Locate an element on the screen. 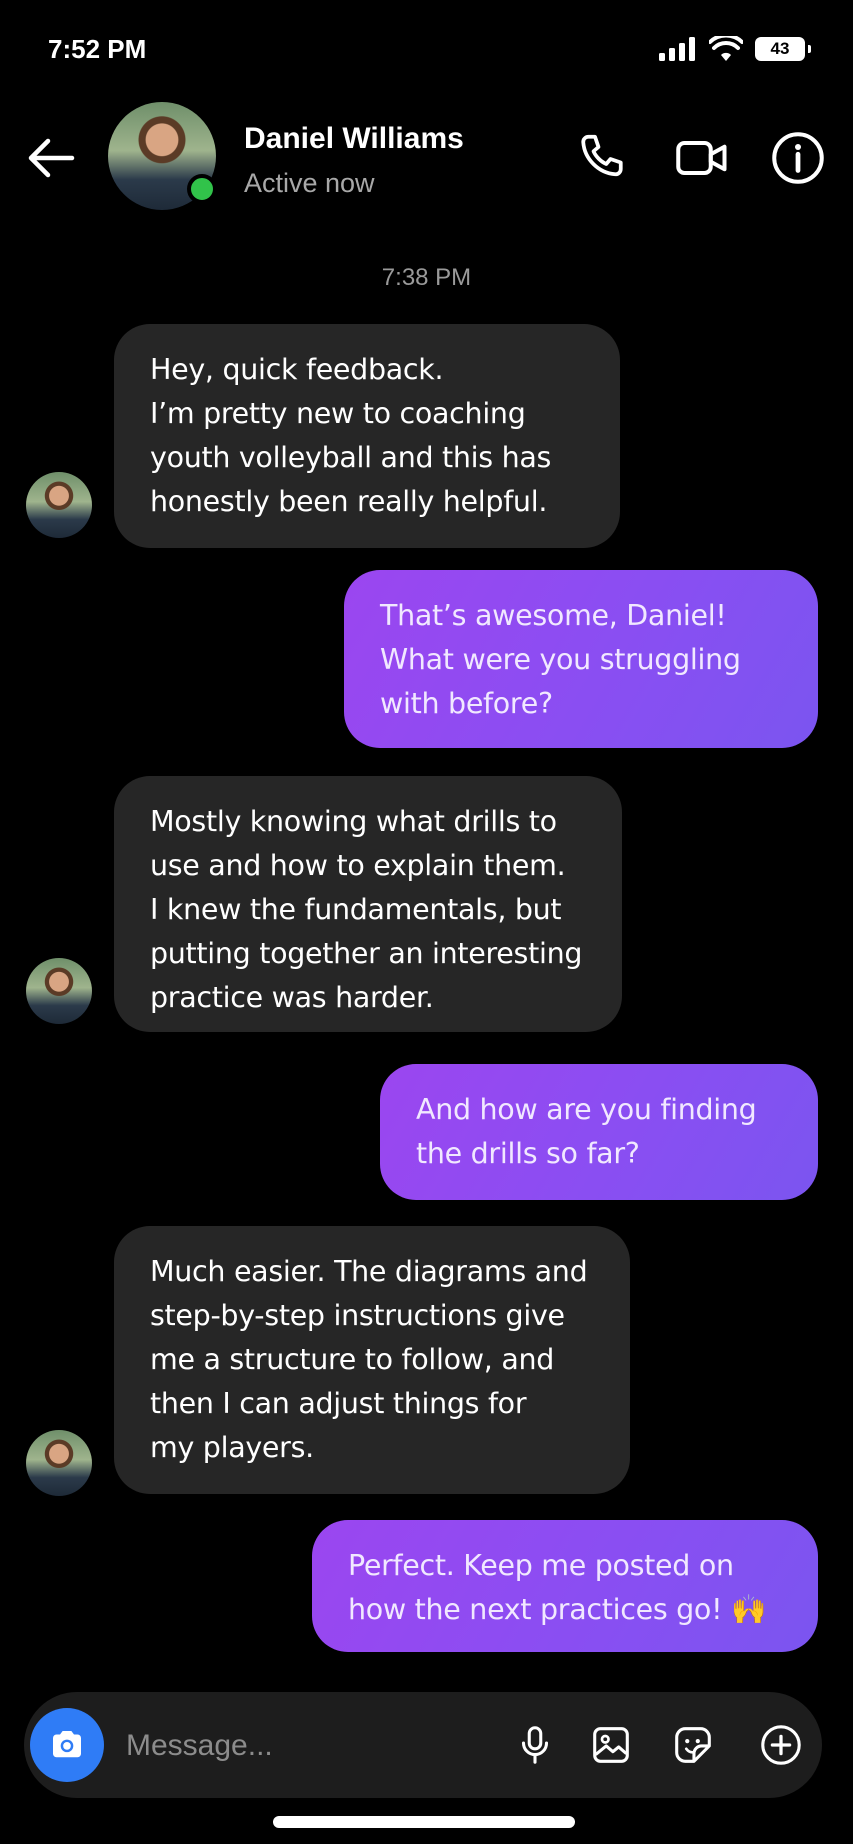 The image size is (853, 1844). message-composer is located at coordinates (423, 1745).